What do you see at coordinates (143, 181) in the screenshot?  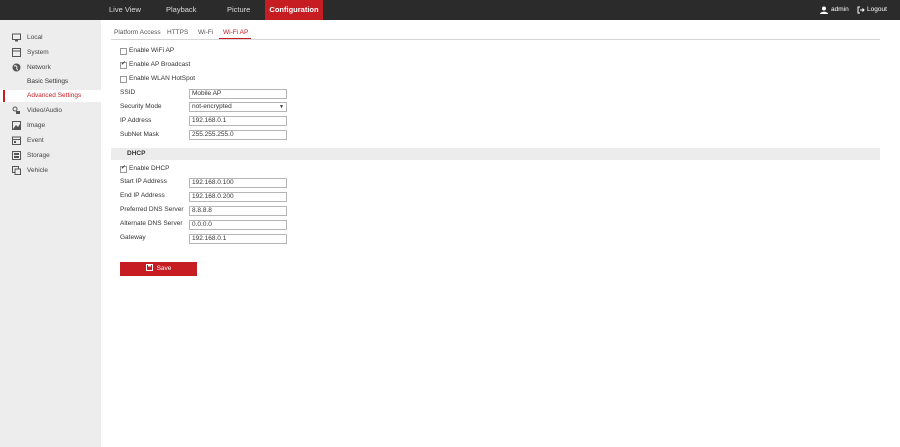 I see `start-ip-label: Start IP Address` at bounding box center [143, 181].